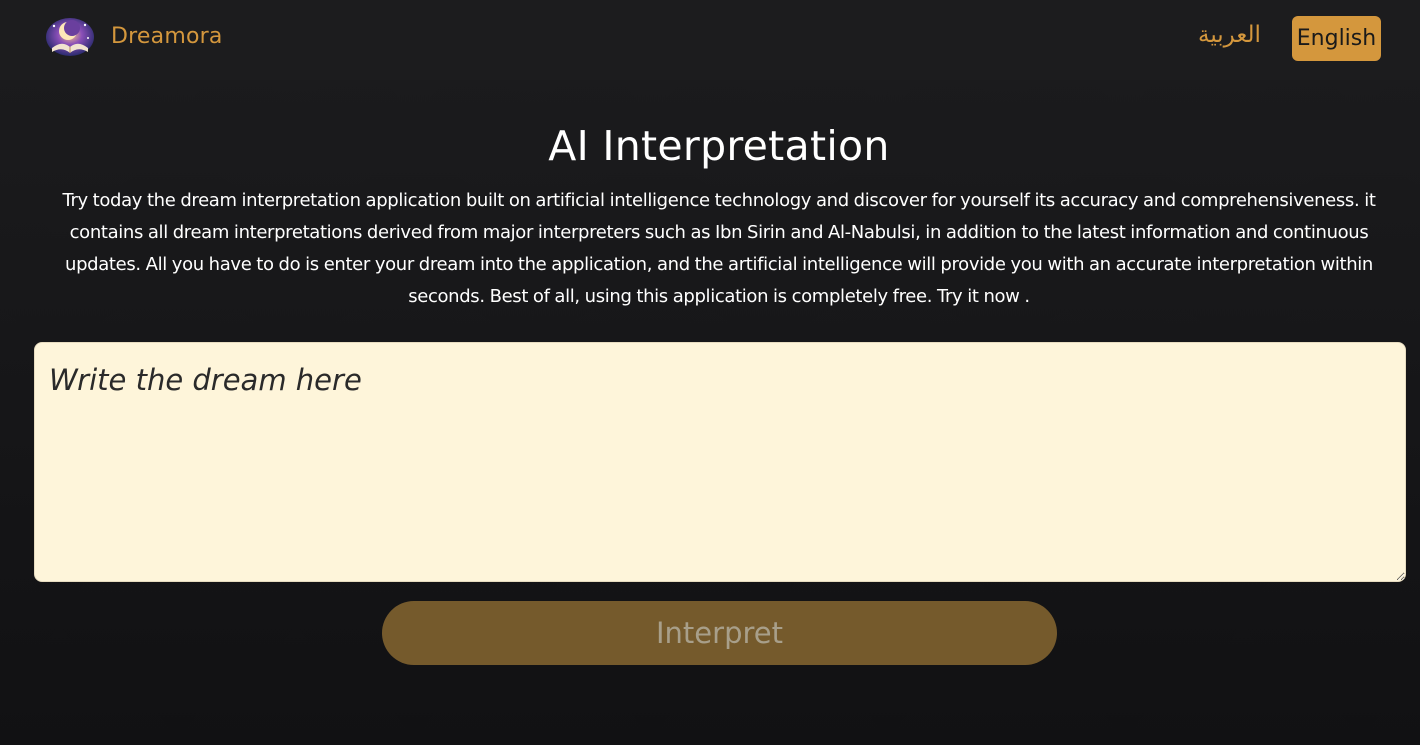  Describe the element at coordinates (167, 36) in the screenshot. I see `brand-name: Dreamora` at that location.